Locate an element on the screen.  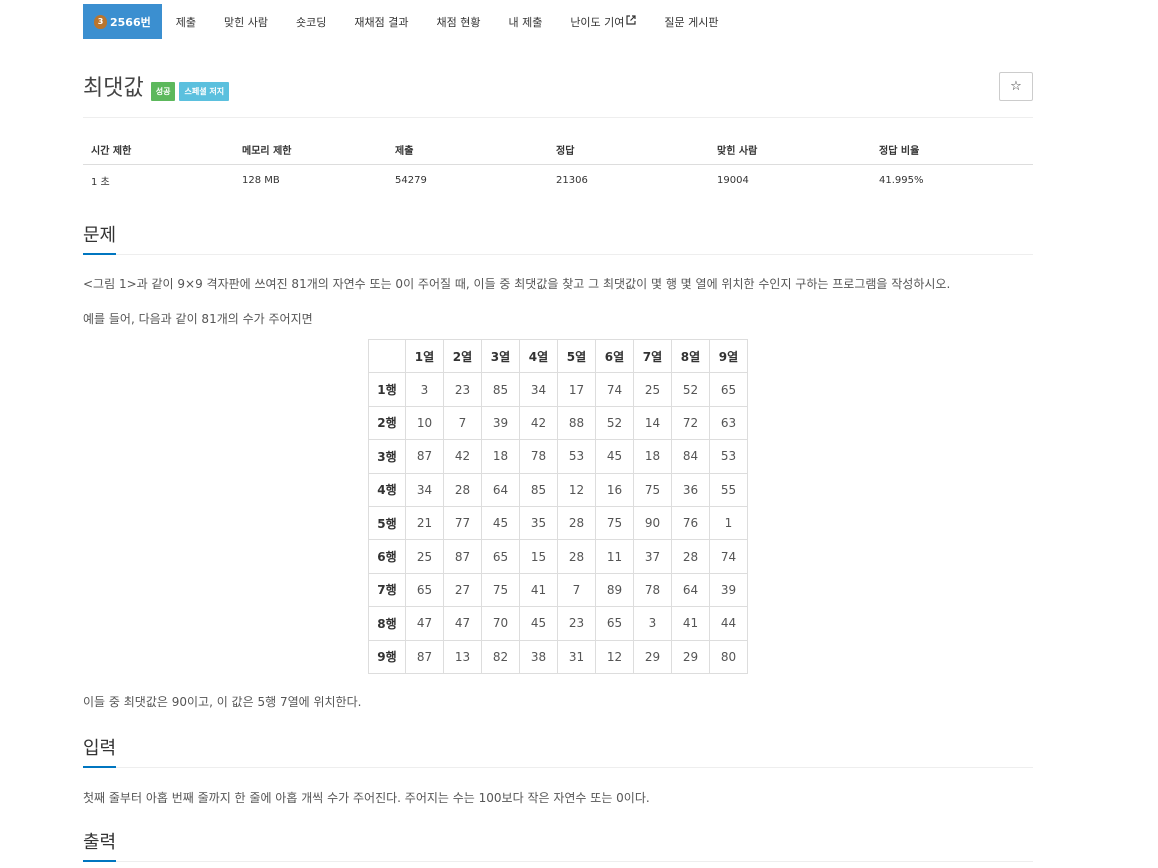
problem-title-row: 최댓값 성공 스페셜 저지 is located at coordinates (156, 86).